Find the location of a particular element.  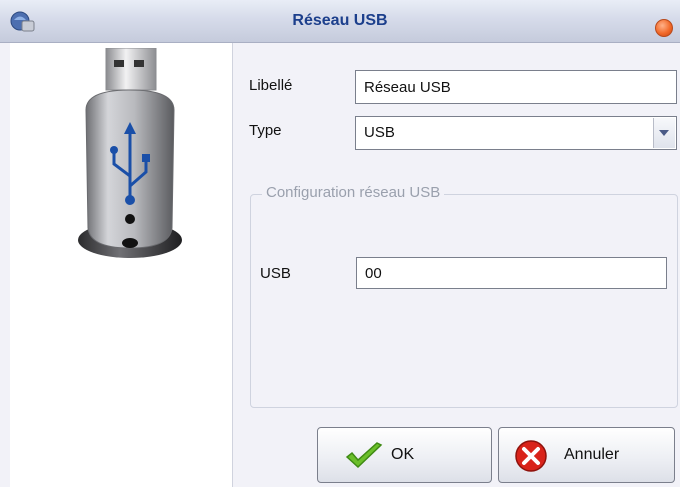

title-bar: Réseau USB is located at coordinates (340, 21).